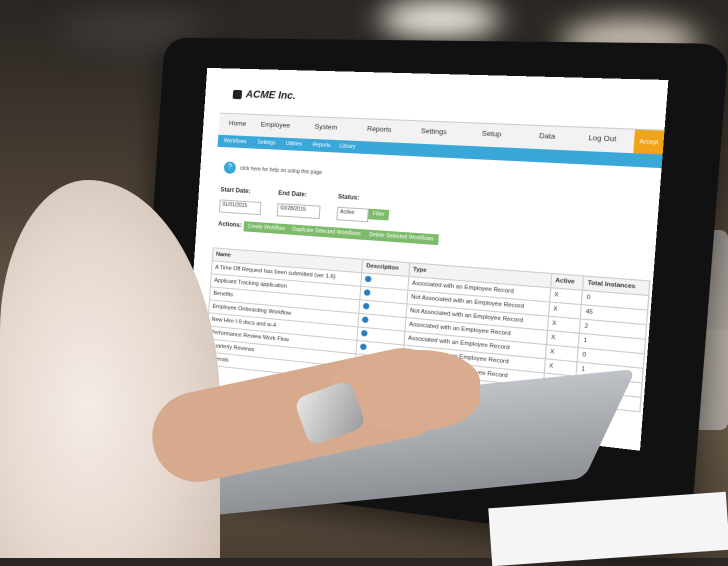  I want to click on menu-data: Data, so click(547, 137).